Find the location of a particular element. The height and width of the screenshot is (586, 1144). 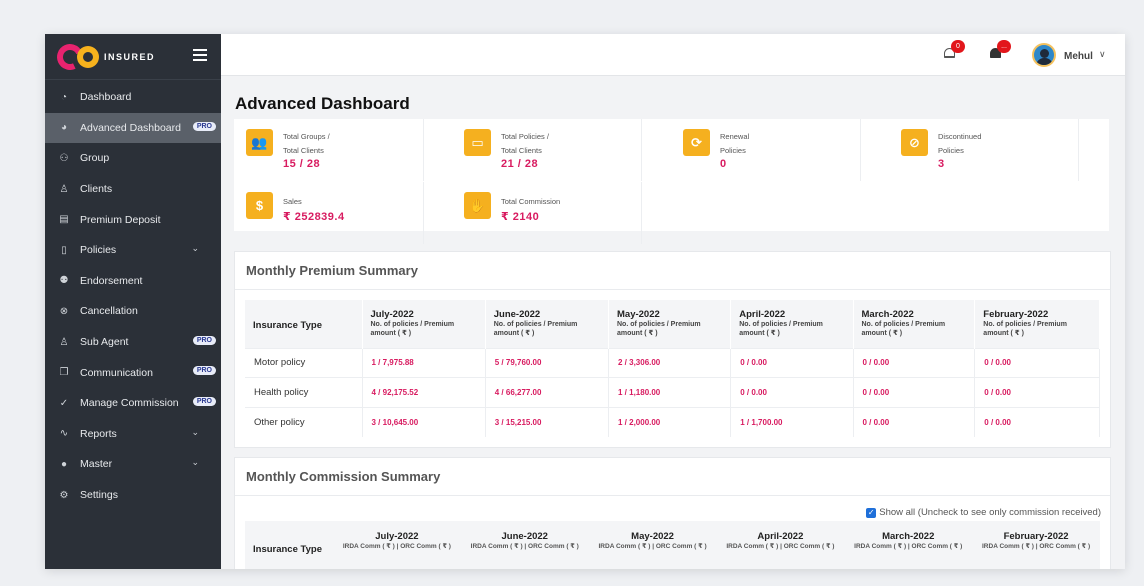

sidebar-item-clients: ♙ Clients is located at coordinates (133, 189).